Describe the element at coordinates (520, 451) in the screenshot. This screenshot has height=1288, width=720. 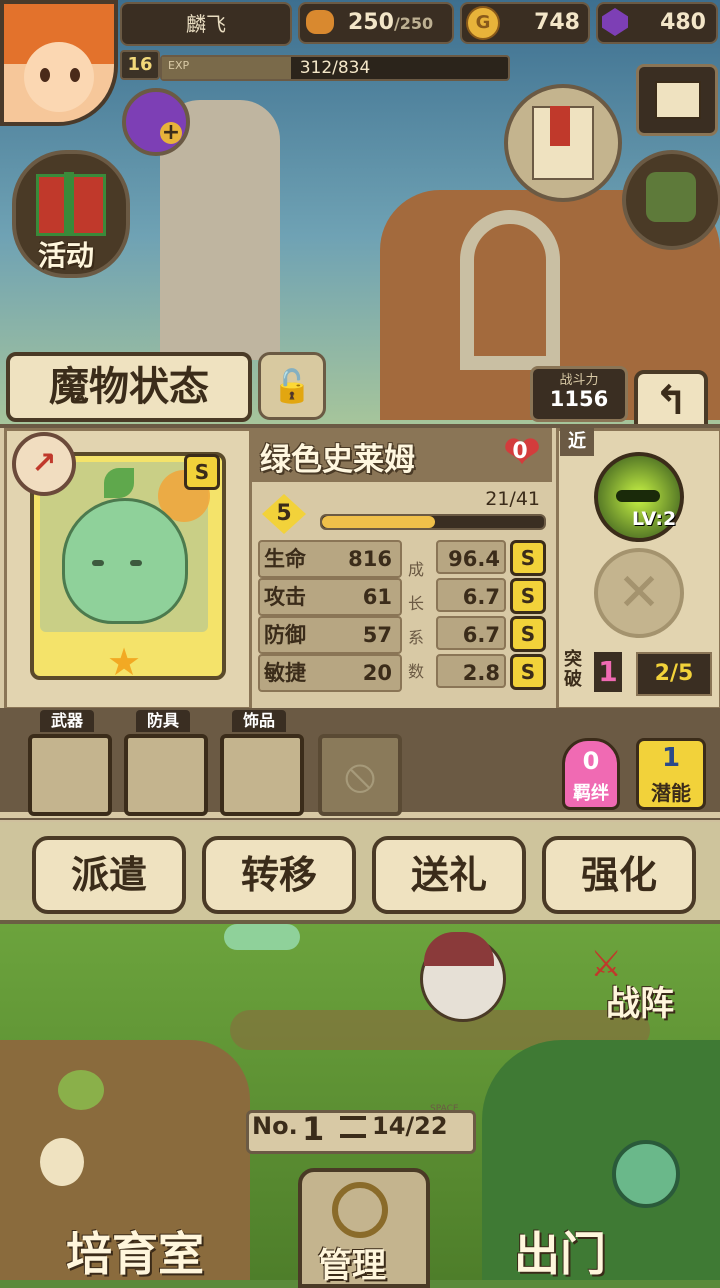
I see `affection-value: 0` at that location.